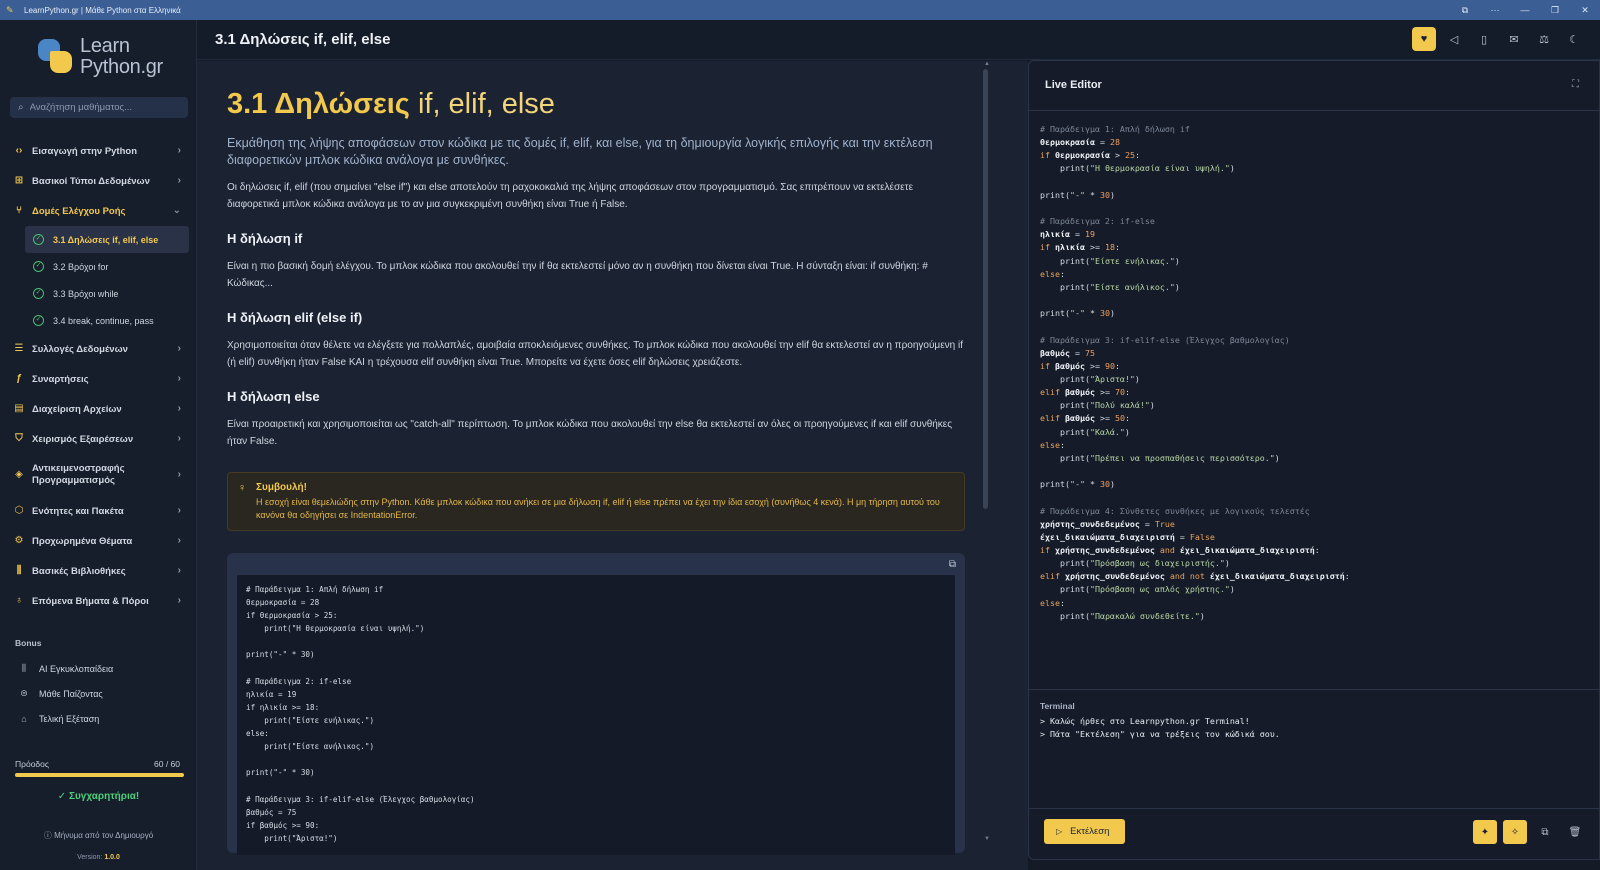 Image resolution: width=1600 pixels, height=870 pixels. What do you see at coordinates (1544, 39) in the screenshot?
I see `scale-icon: ⚖` at bounding box center [1544, 39].